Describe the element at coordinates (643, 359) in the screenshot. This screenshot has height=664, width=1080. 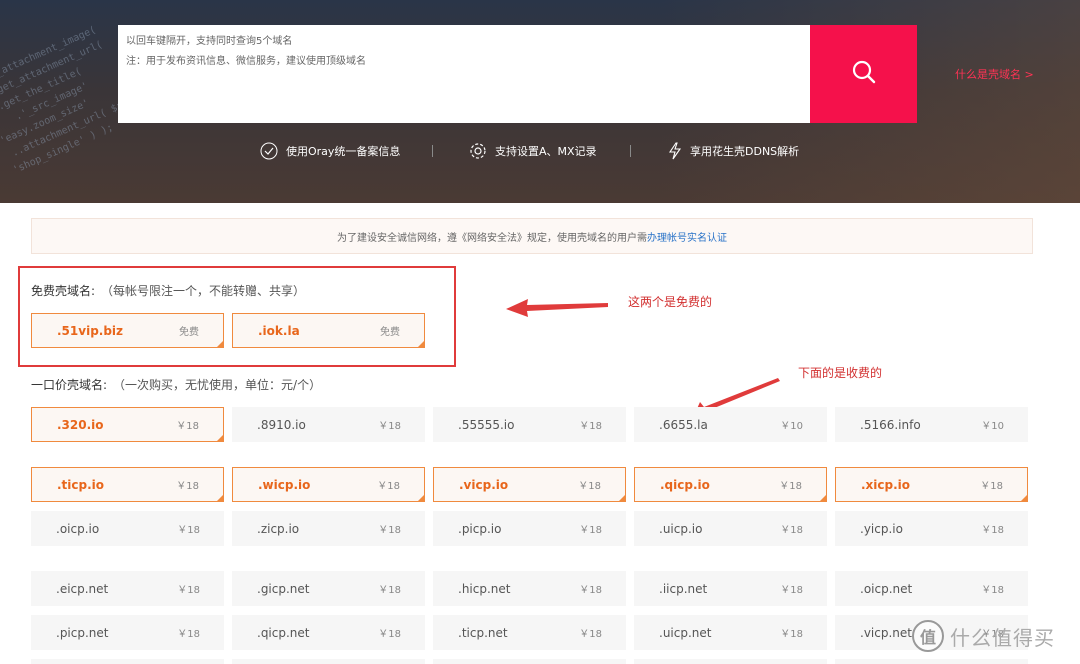
I see `annotation-arrows` at that location.